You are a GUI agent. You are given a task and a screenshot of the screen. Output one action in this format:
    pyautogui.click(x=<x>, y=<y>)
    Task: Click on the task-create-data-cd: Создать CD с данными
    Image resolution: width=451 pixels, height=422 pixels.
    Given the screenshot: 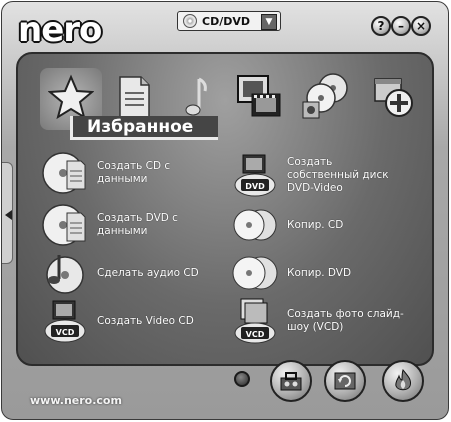 What is the action you would take?
    pyautogui.click(x=105, y=173)
    